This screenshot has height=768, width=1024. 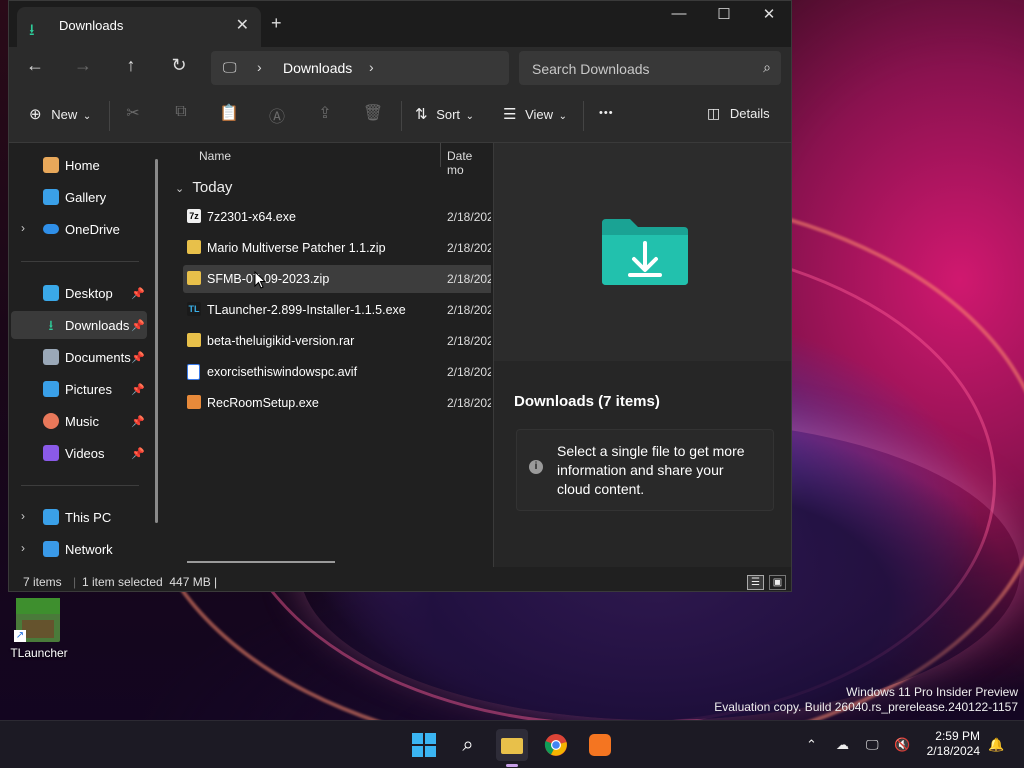 What do you see at coordinates (337, 279) in the screenshot?
I see `file-row-selected: SFMB-07-09-2023.zip 2/18/2024` at bounding box center [337, 279].